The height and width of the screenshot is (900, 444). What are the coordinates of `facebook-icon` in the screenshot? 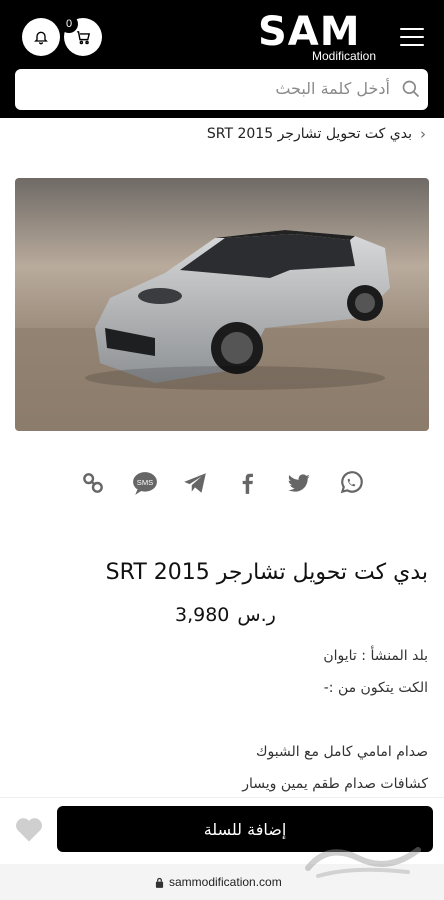 It's located at (247, 483).